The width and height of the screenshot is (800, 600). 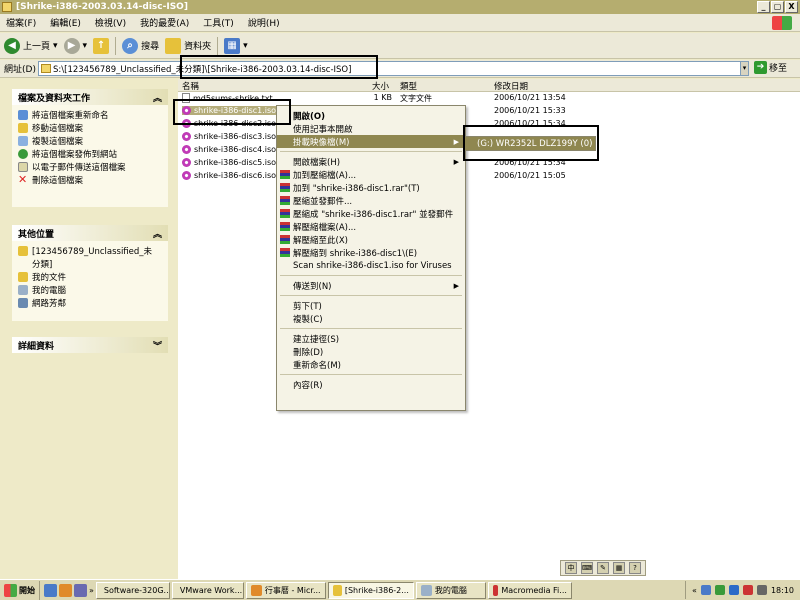 What do you see at coordinates (264, 22) in the screenshot?
I see `menu-help: 說明(H)` at bounding box center [264, 22].